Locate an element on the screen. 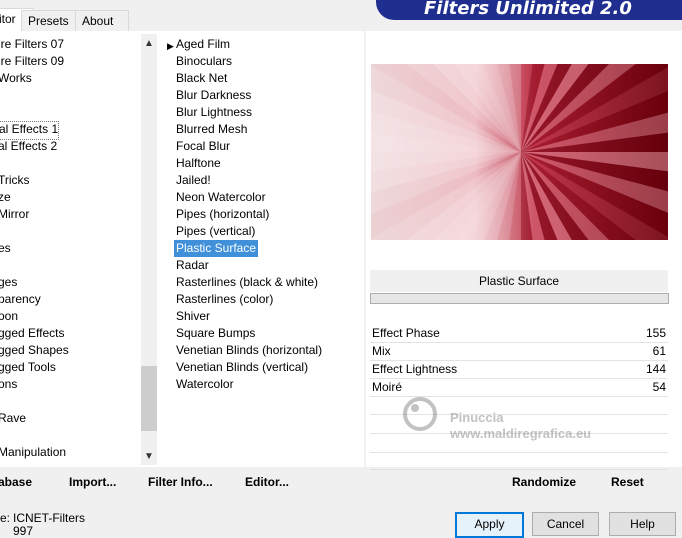  filter-item: Blur Lightness is located at coordinates (214, 112).